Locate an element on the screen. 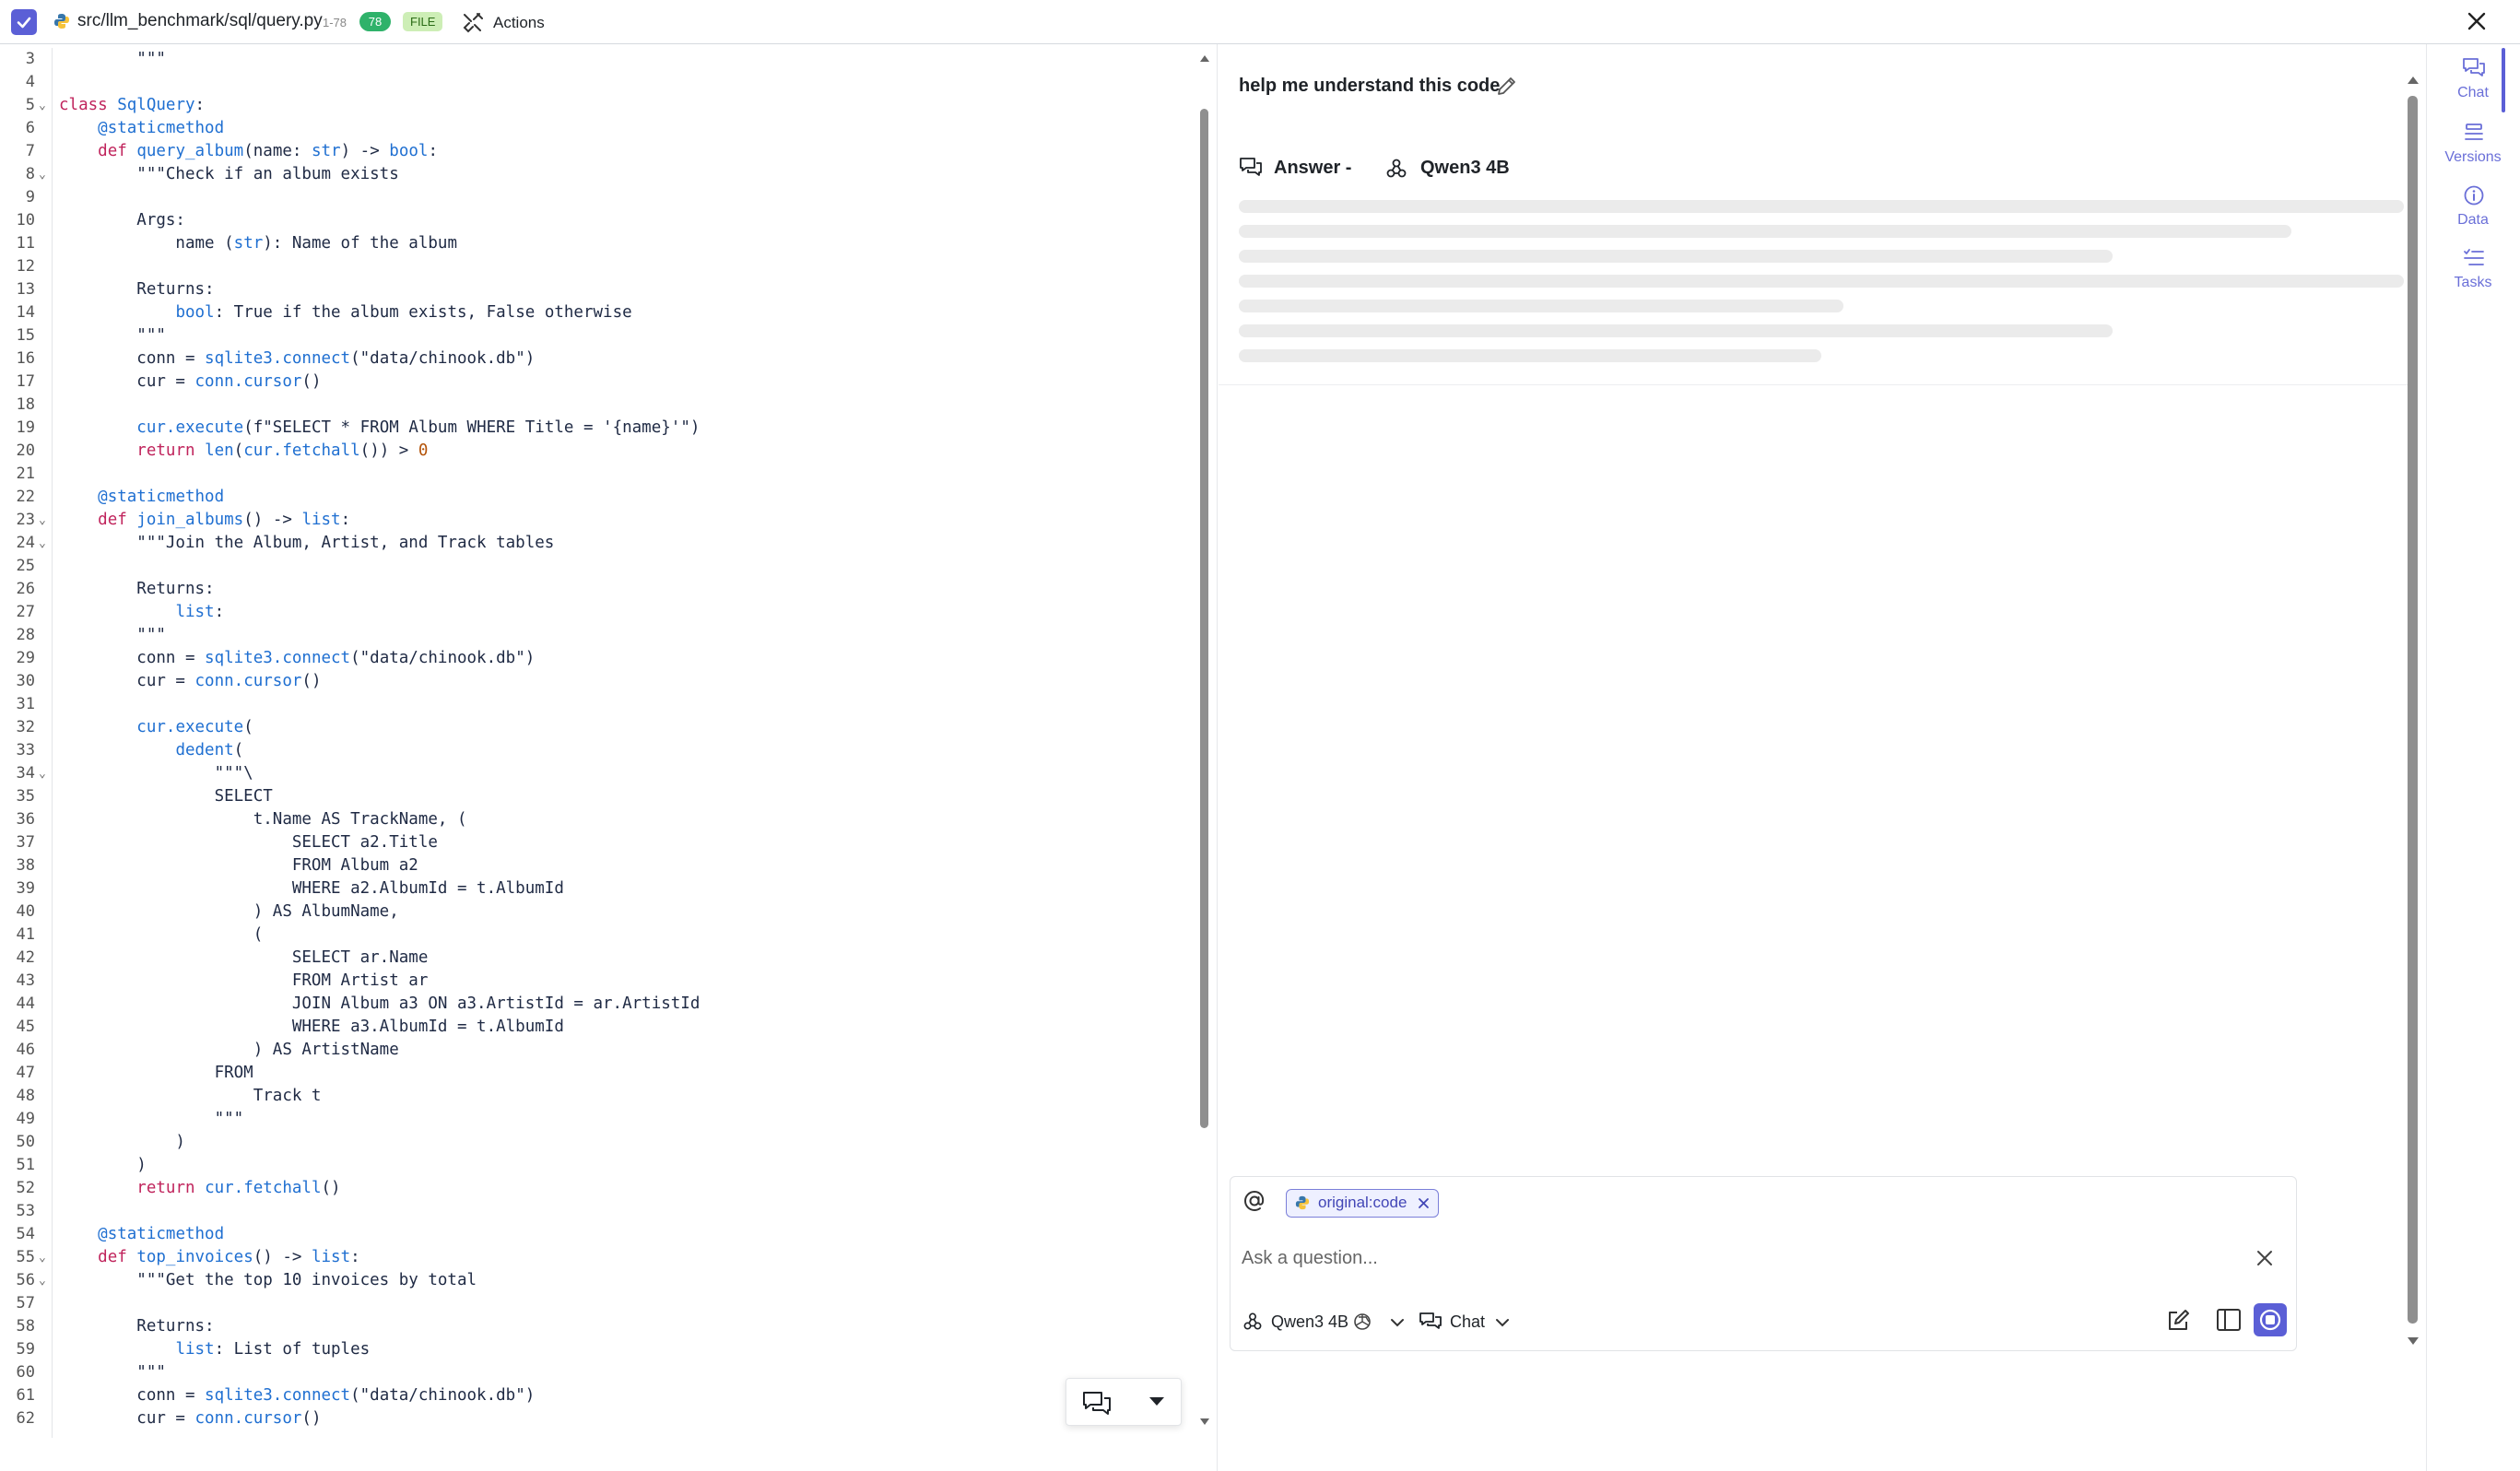  tools-icon is located at coordinates (473, 23).